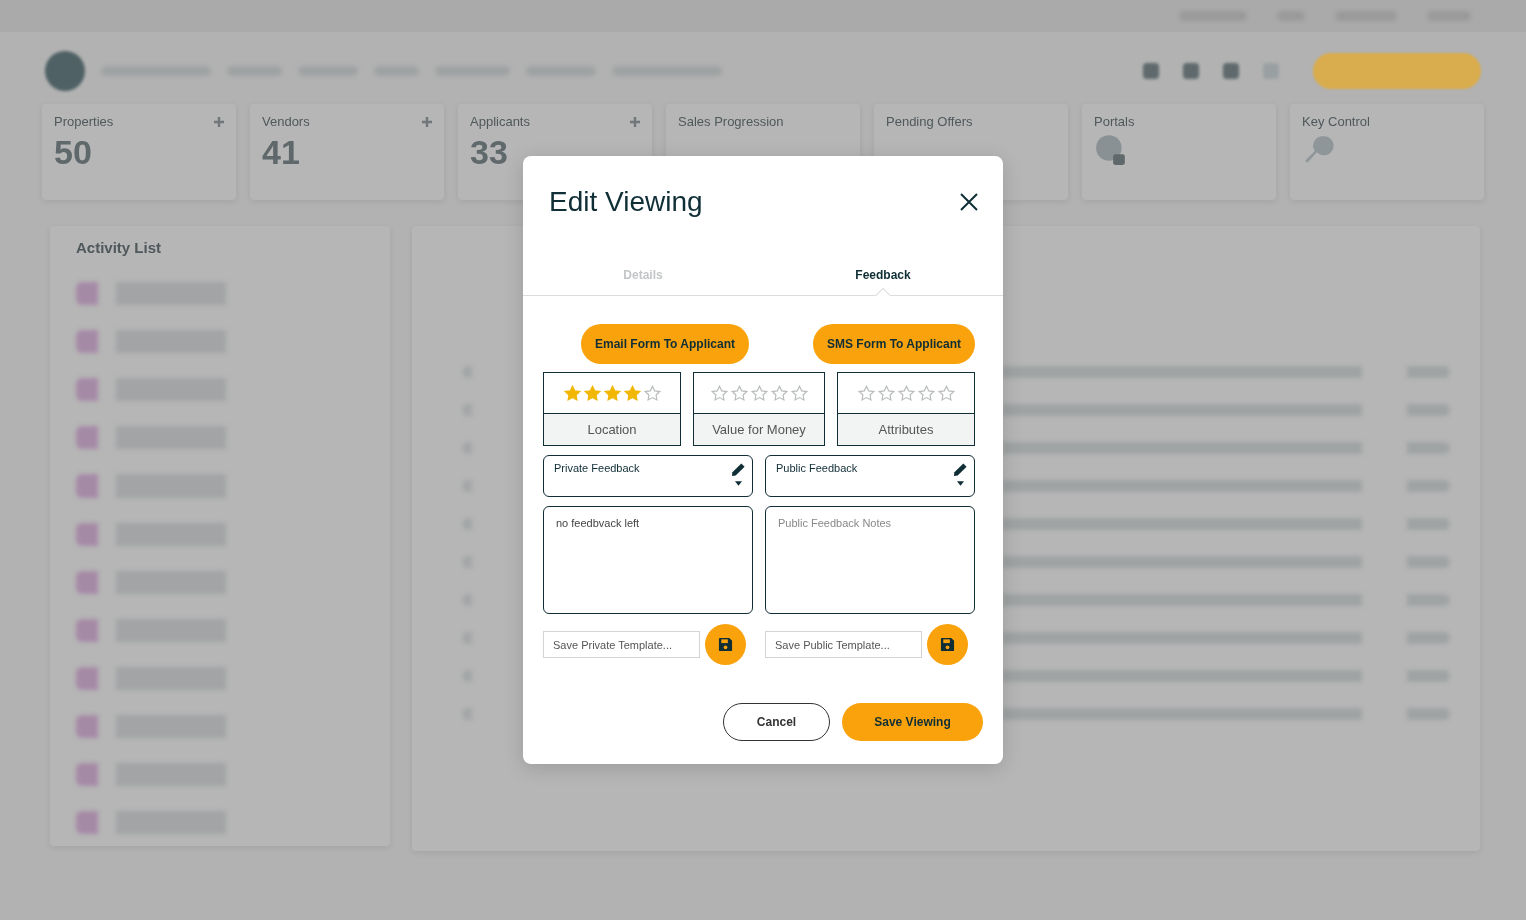 This screenshot has width=1526, height=920. I want to click on close-icon, so click(969, 202).